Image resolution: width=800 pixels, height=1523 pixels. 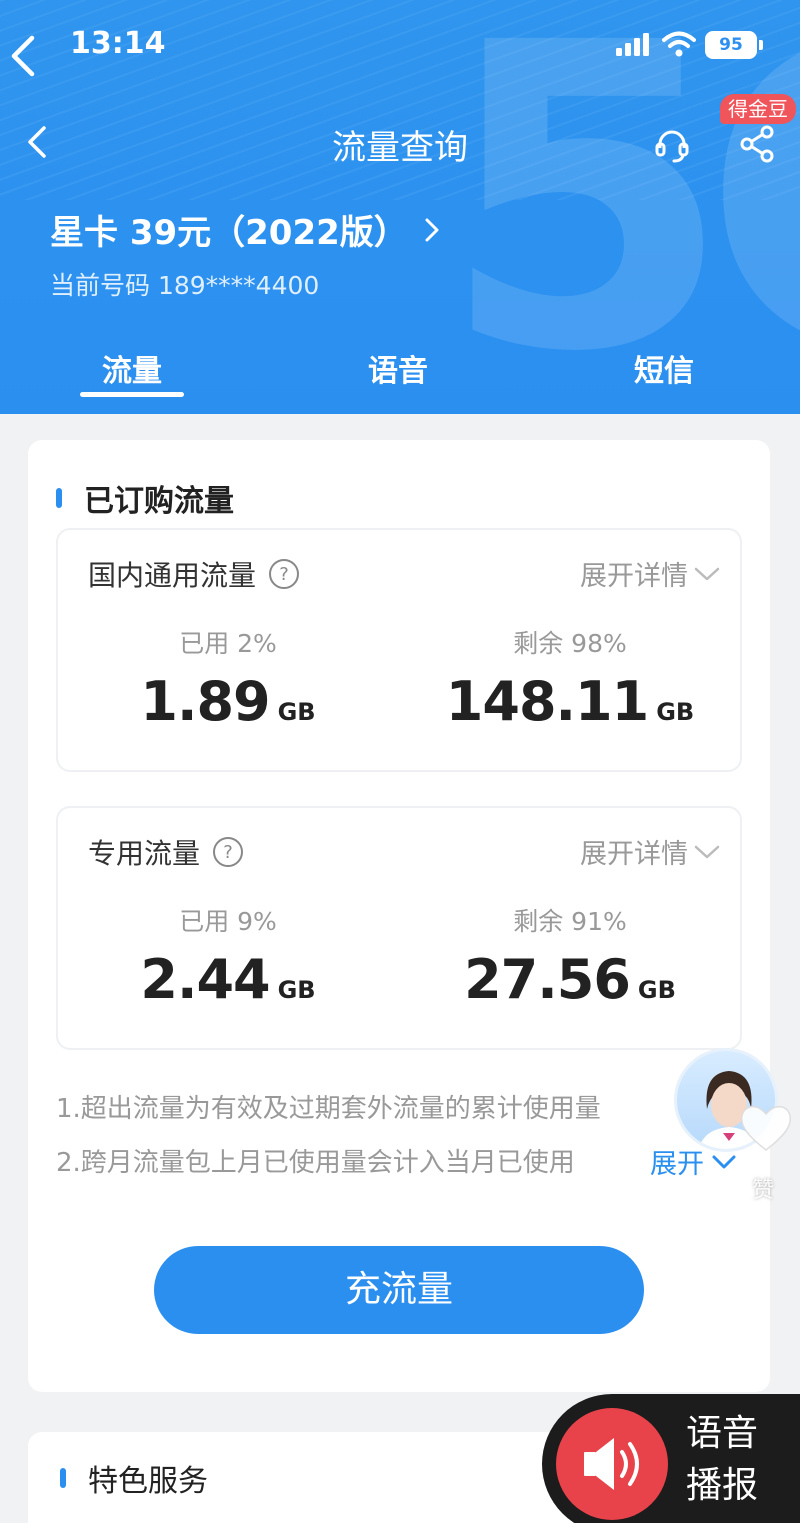 What do you see at coordinates (24, 56) in the screenshot?
I see `status-back-icon` at bounding box center [24, 56].